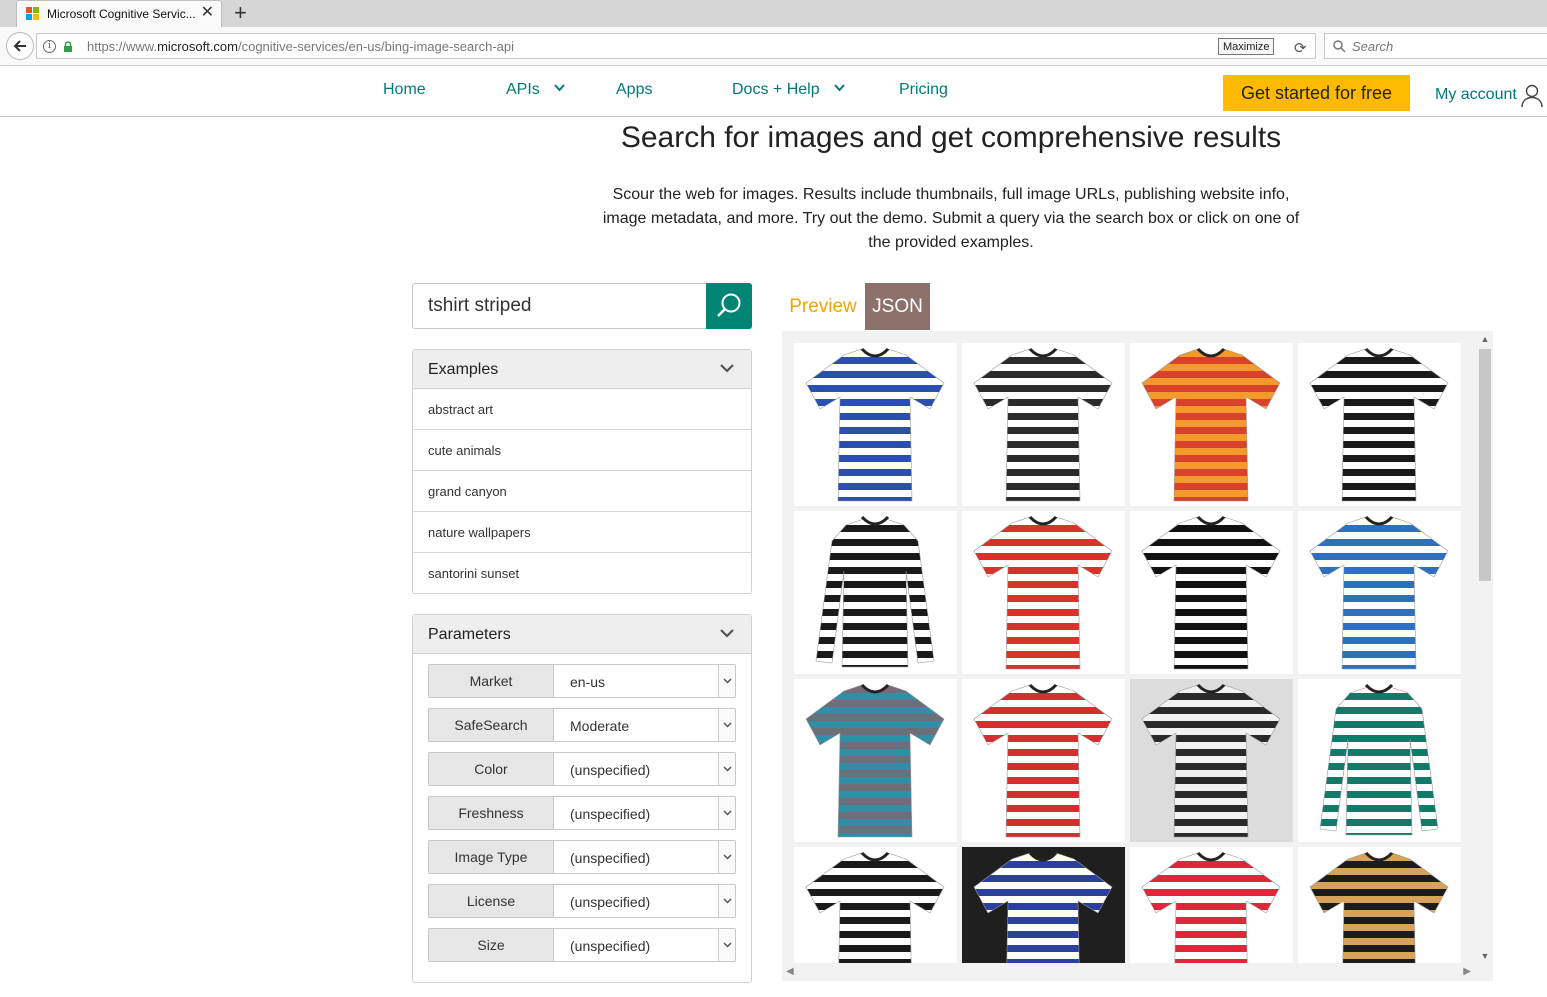 The height and width of the screenshot is (997, 1547). Describe the element at coordinates (1485, 339) in the screenshot. I see `scroll-up-icon: ▲` at that location.